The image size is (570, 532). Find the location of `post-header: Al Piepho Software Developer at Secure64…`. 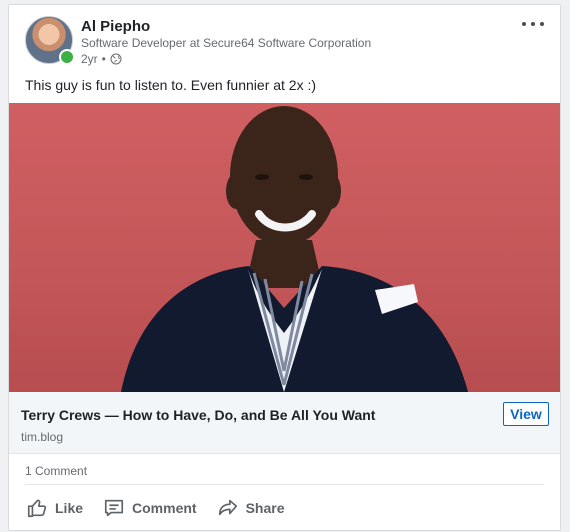

post-header: Al Piepho Software Developer at Secure64… is located at coordinates (284, 40).